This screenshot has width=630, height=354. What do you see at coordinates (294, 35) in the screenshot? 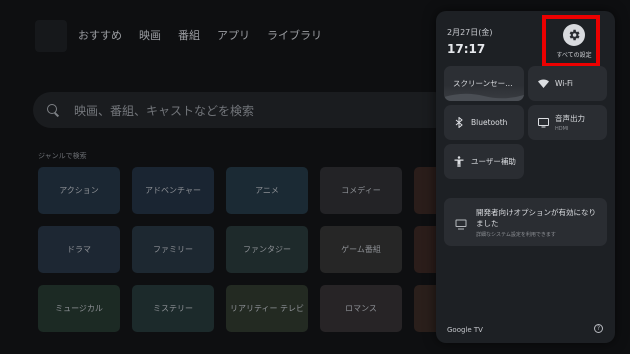
I see `nav-tab-library: ライブラリ` at bounding box center [294, 35].